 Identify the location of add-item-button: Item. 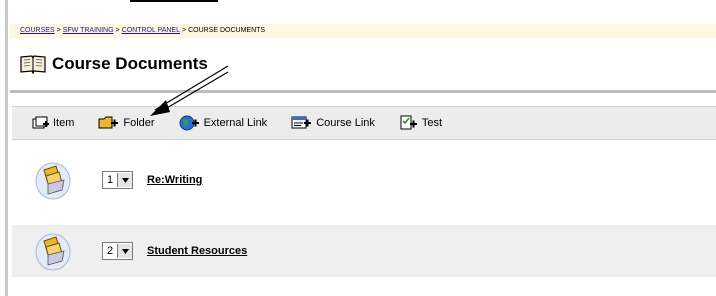
(53, 123).